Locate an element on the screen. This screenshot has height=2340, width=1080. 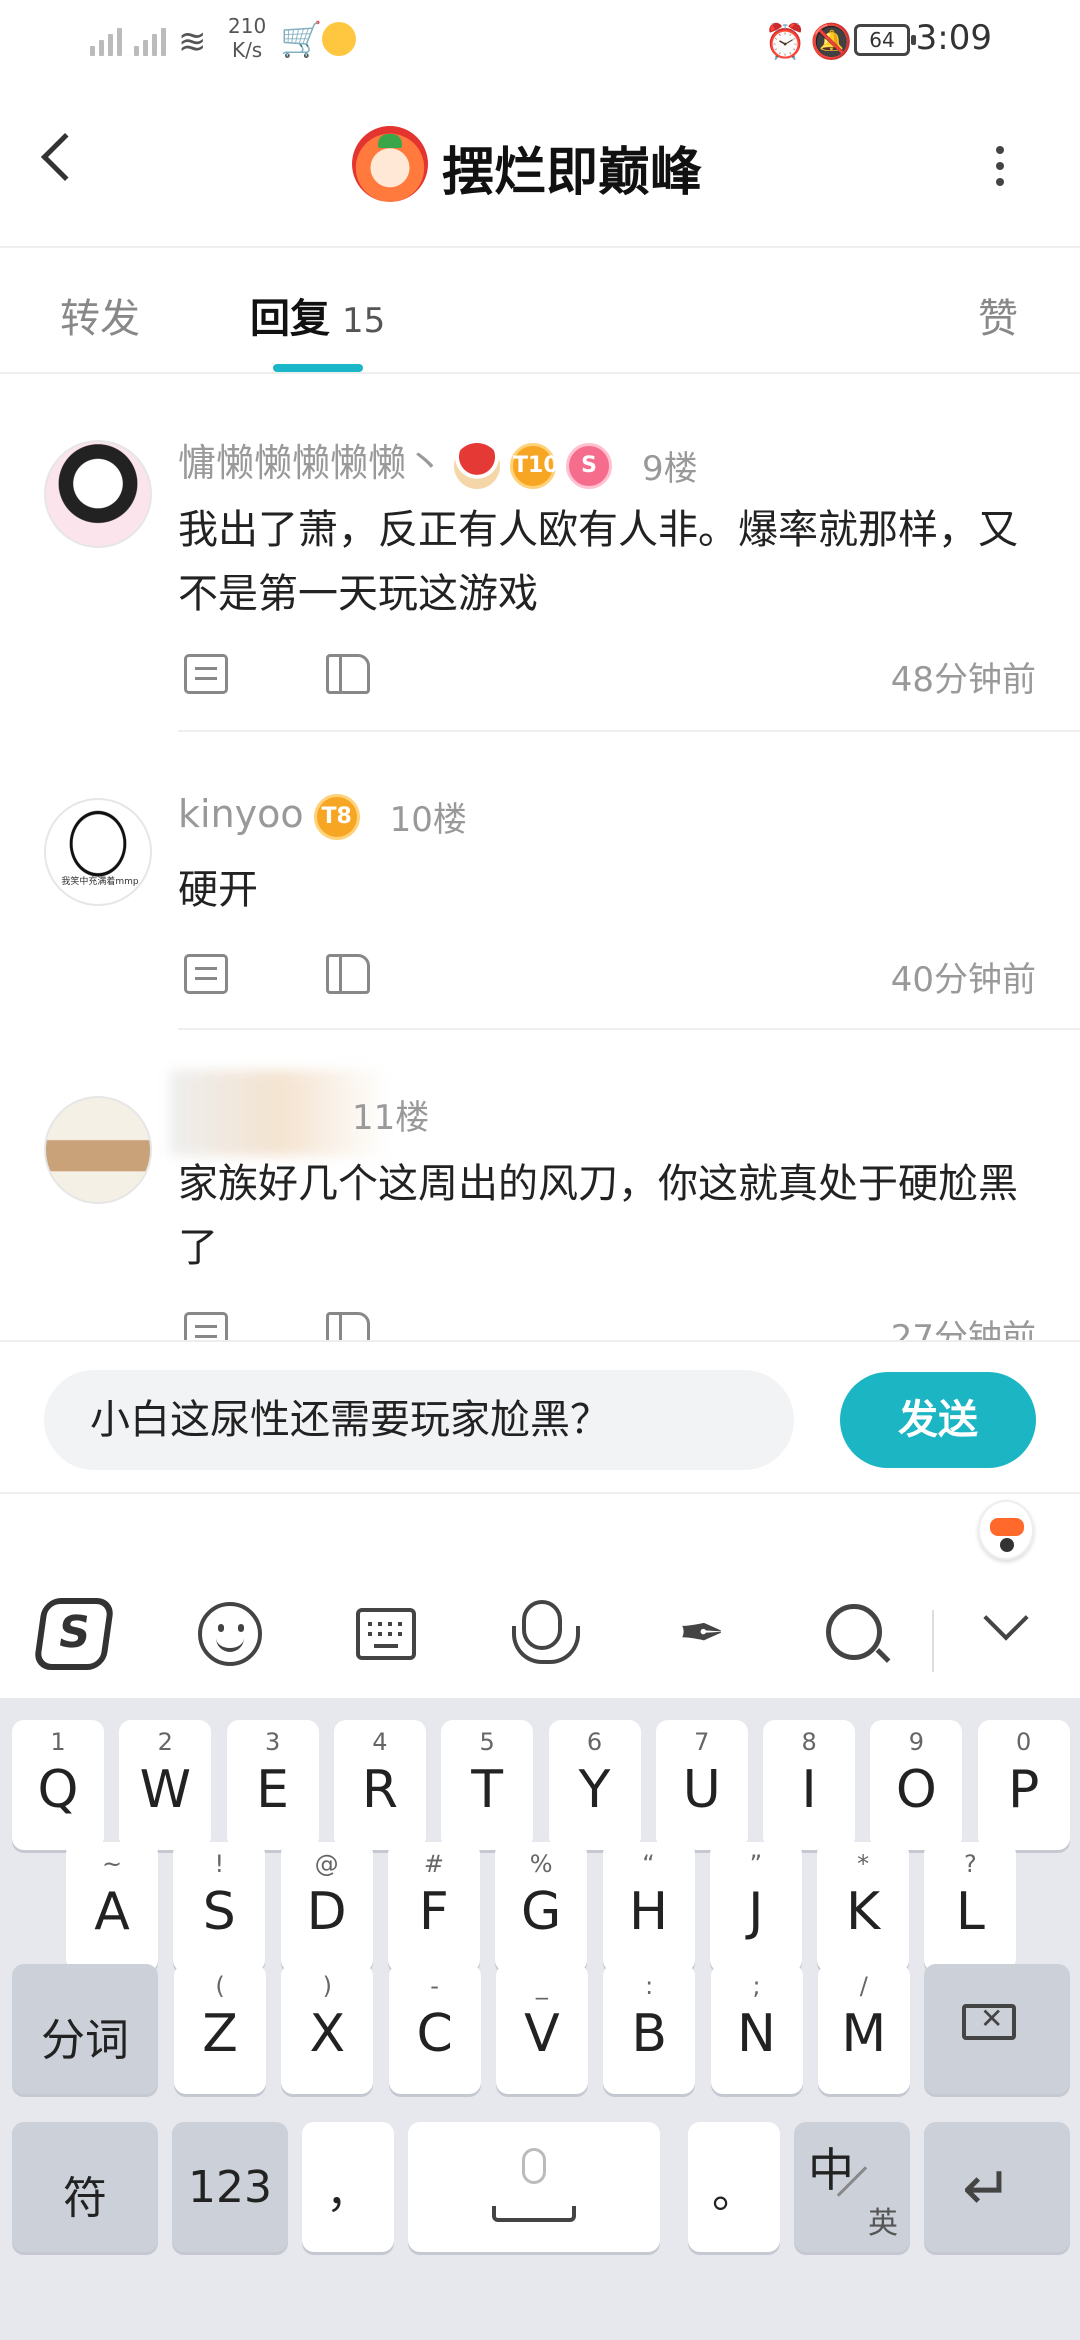
symbol-key-label: 符 is located at coordinates (85, 2198).